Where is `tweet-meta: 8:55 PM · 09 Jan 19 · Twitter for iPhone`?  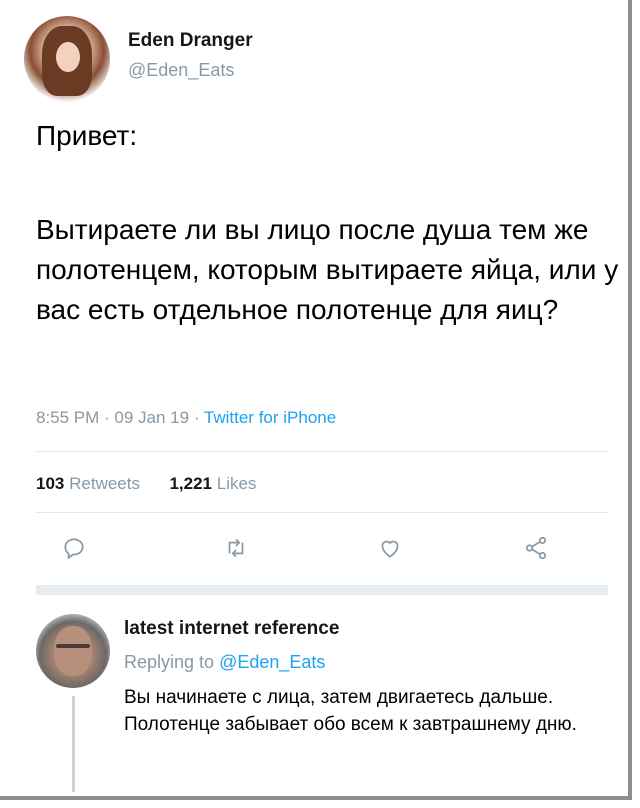
tweet-meta: 8:55 PM · 09 Jan 19 · Twitter for iPhone is located at coordinates (186, 418).